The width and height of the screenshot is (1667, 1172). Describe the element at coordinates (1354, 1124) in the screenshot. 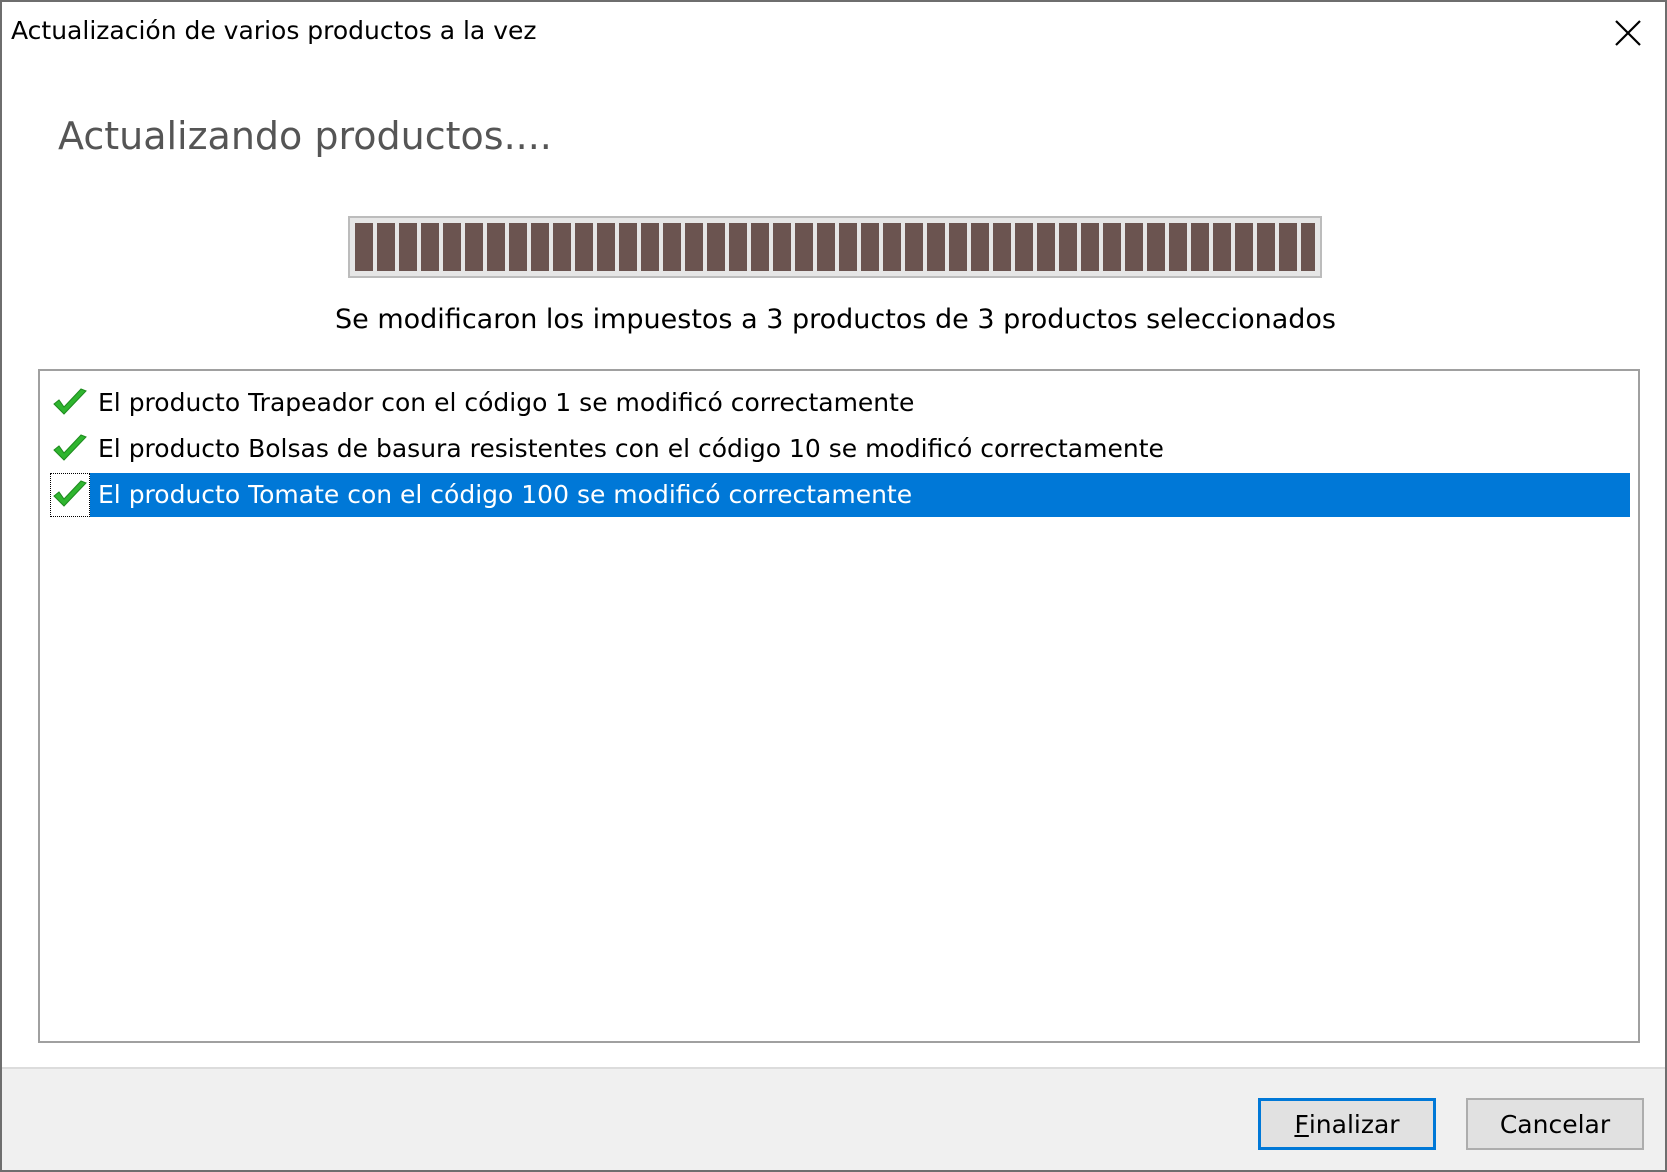

I see `finalizar-label: inalizar` at that location.